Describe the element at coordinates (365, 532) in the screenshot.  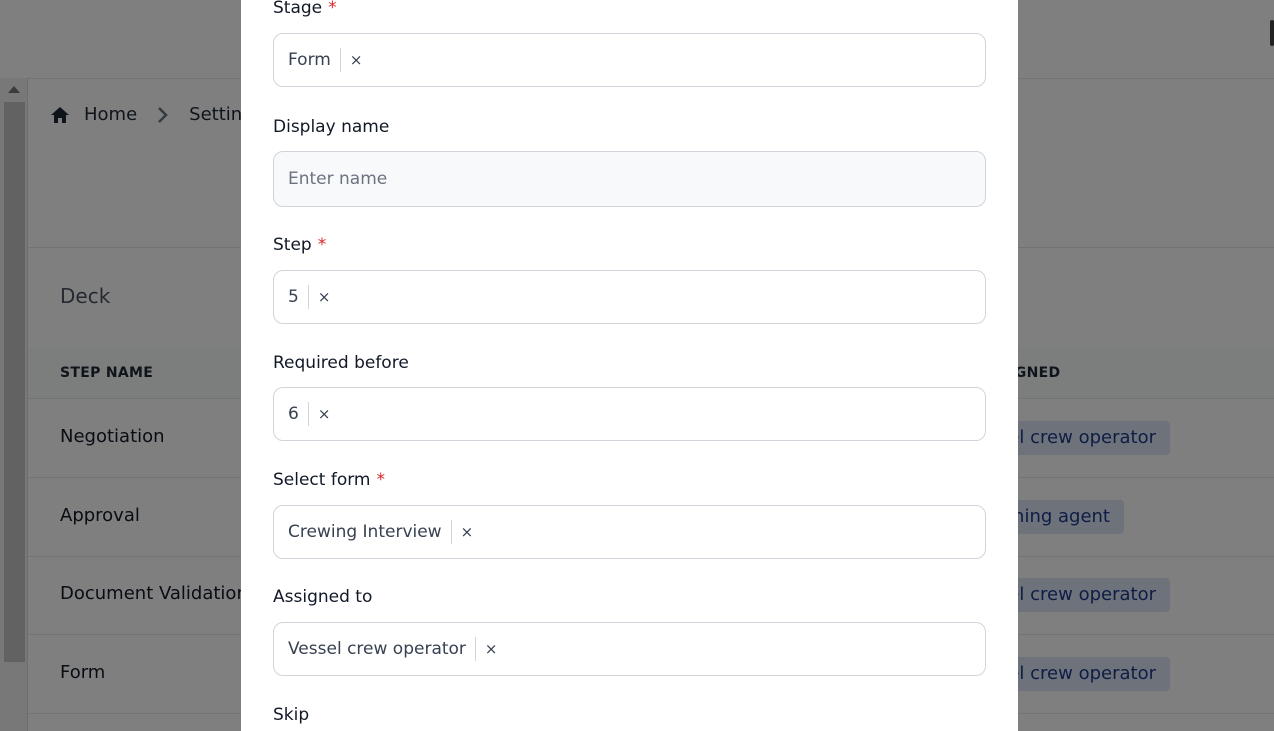
I see `select-form-value: Crewing Interview` at that location.